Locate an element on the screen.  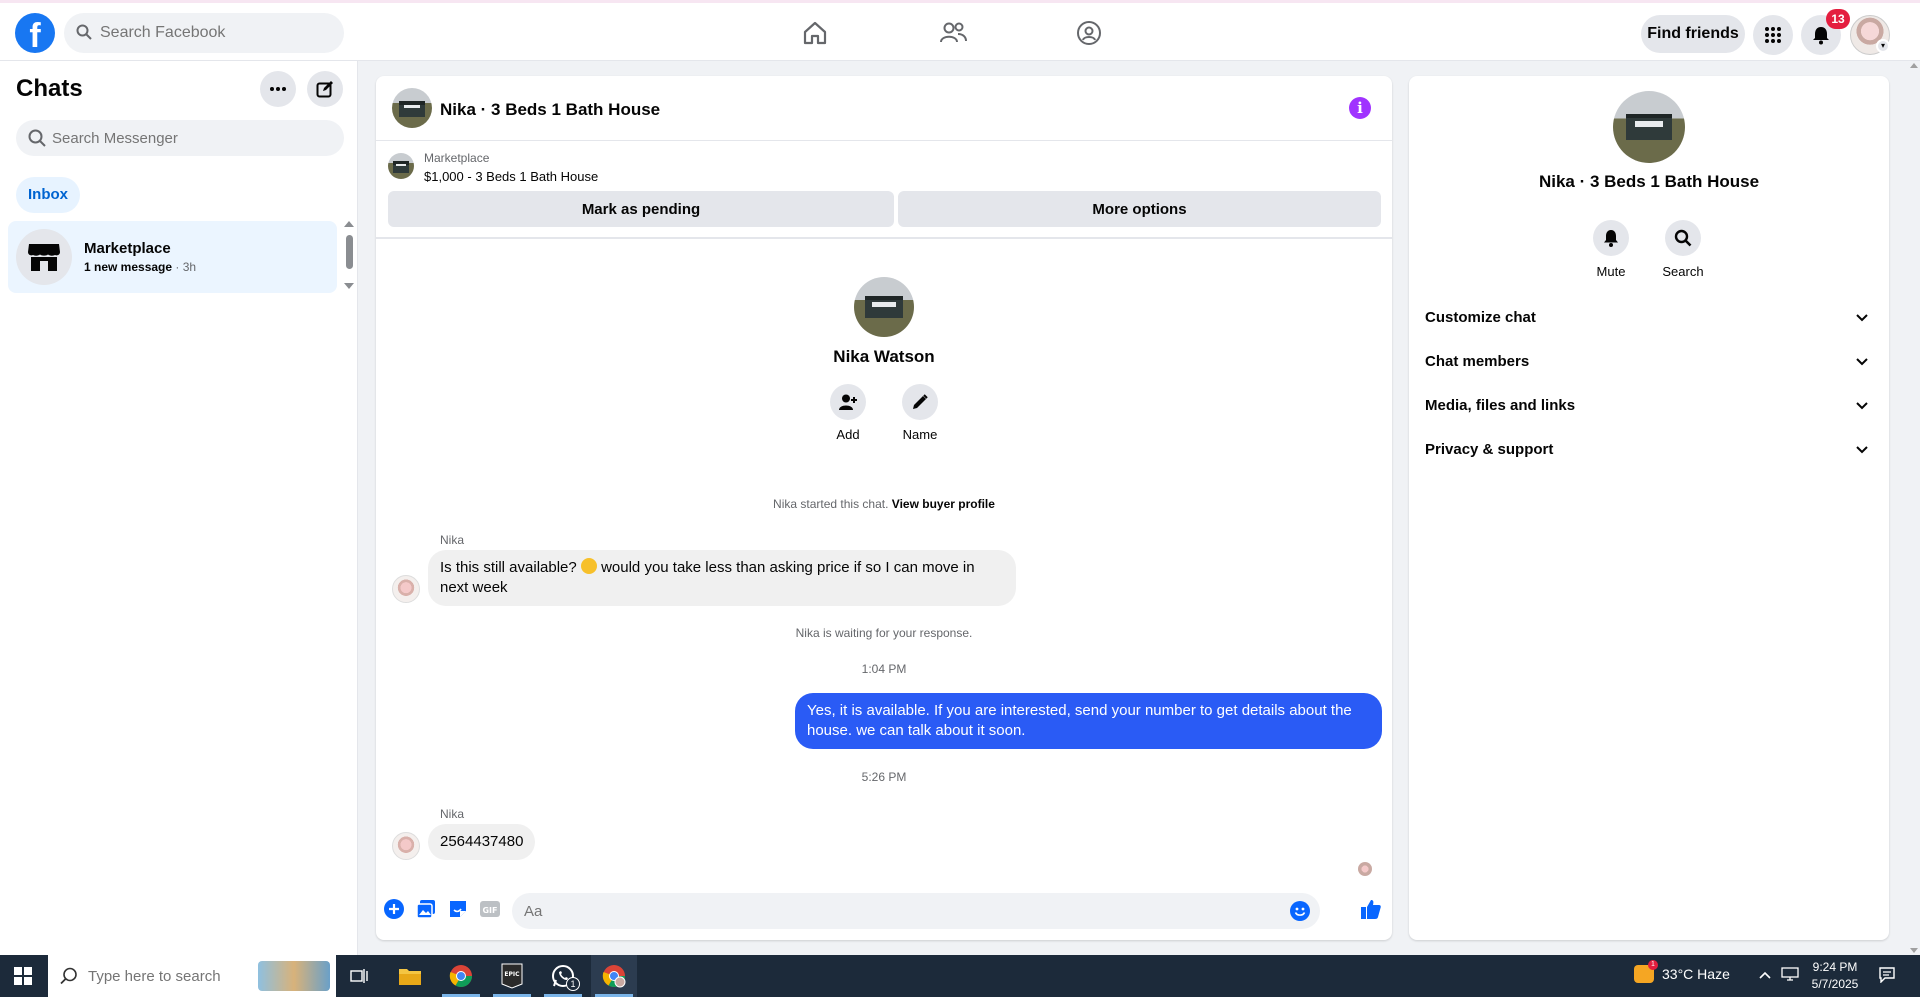
conversation-item-marketplace: Marketplace 1 new message · 3h is located at coordinates (172, 257).